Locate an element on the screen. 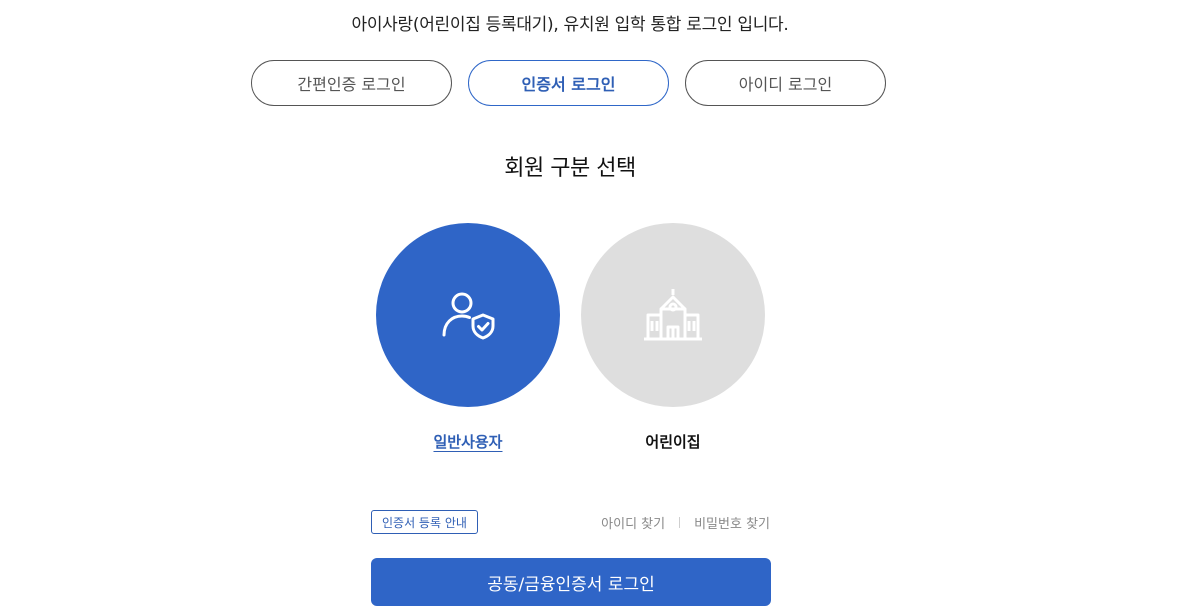 The width and height of the screenshot is (1200, 606). login-method-tabs: 간편인증 로그인 인증서 로그인 아이디 로그인 is located at coordinates (568, 83).